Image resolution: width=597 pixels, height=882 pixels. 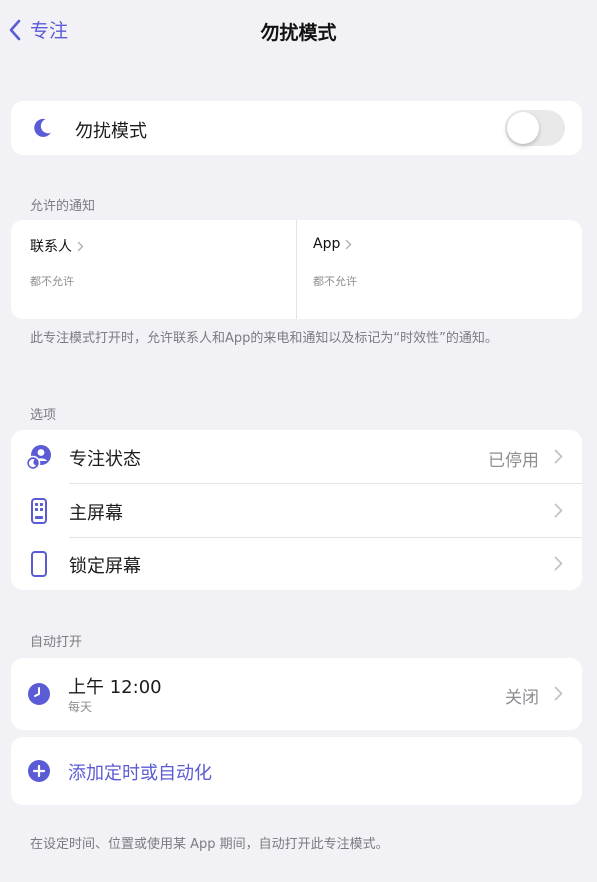 What do you see at coordinates (209, 844) in the screenshot?
I see `auto-footnote: 在设定时间、位置或使用某 App 期间，自动打开此专注模式。` at bounding box center [209, 844].